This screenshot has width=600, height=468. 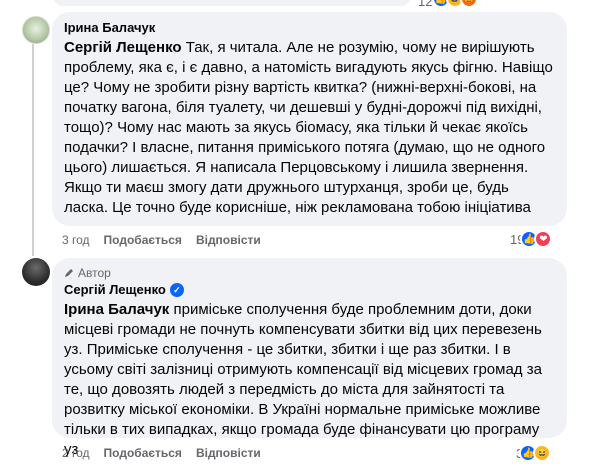 What do you see at coordinates (76, 453) in the screenshot?
I see `timestamp: 2 год` at bounding box center [76, 453].